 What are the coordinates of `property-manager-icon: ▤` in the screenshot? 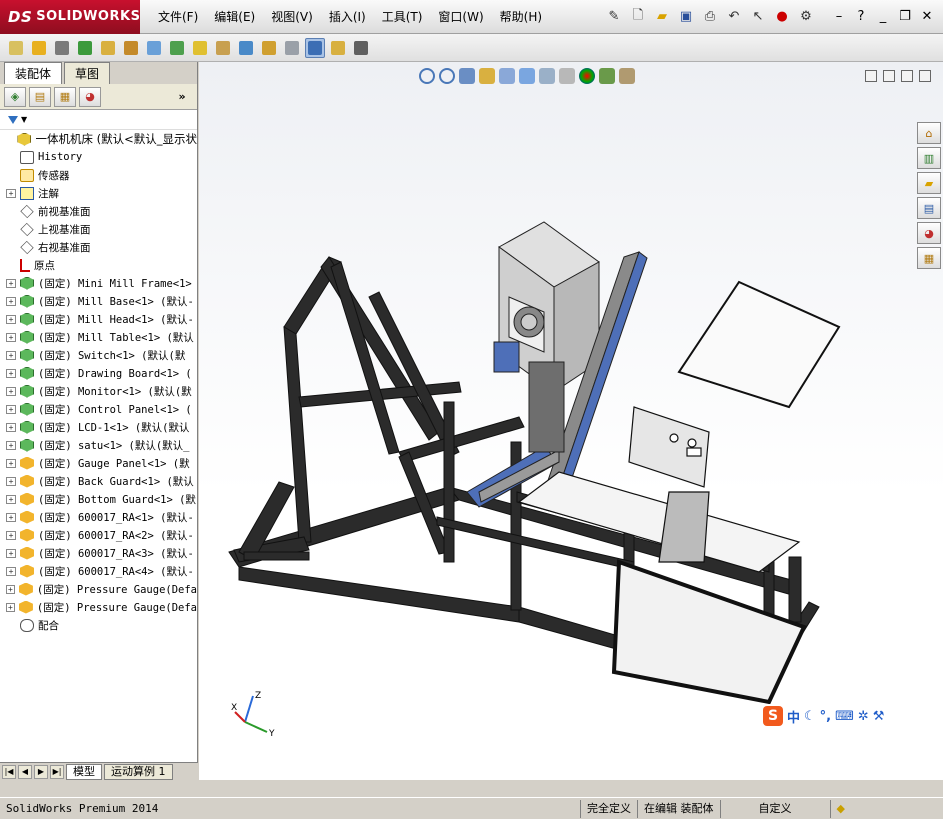 It's located at (40, 96).